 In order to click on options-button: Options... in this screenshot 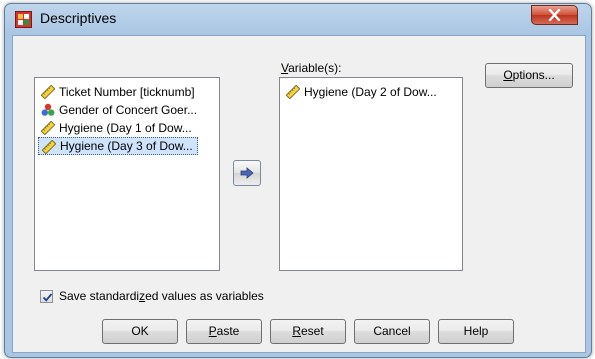, I will do `click(529, 75)`.